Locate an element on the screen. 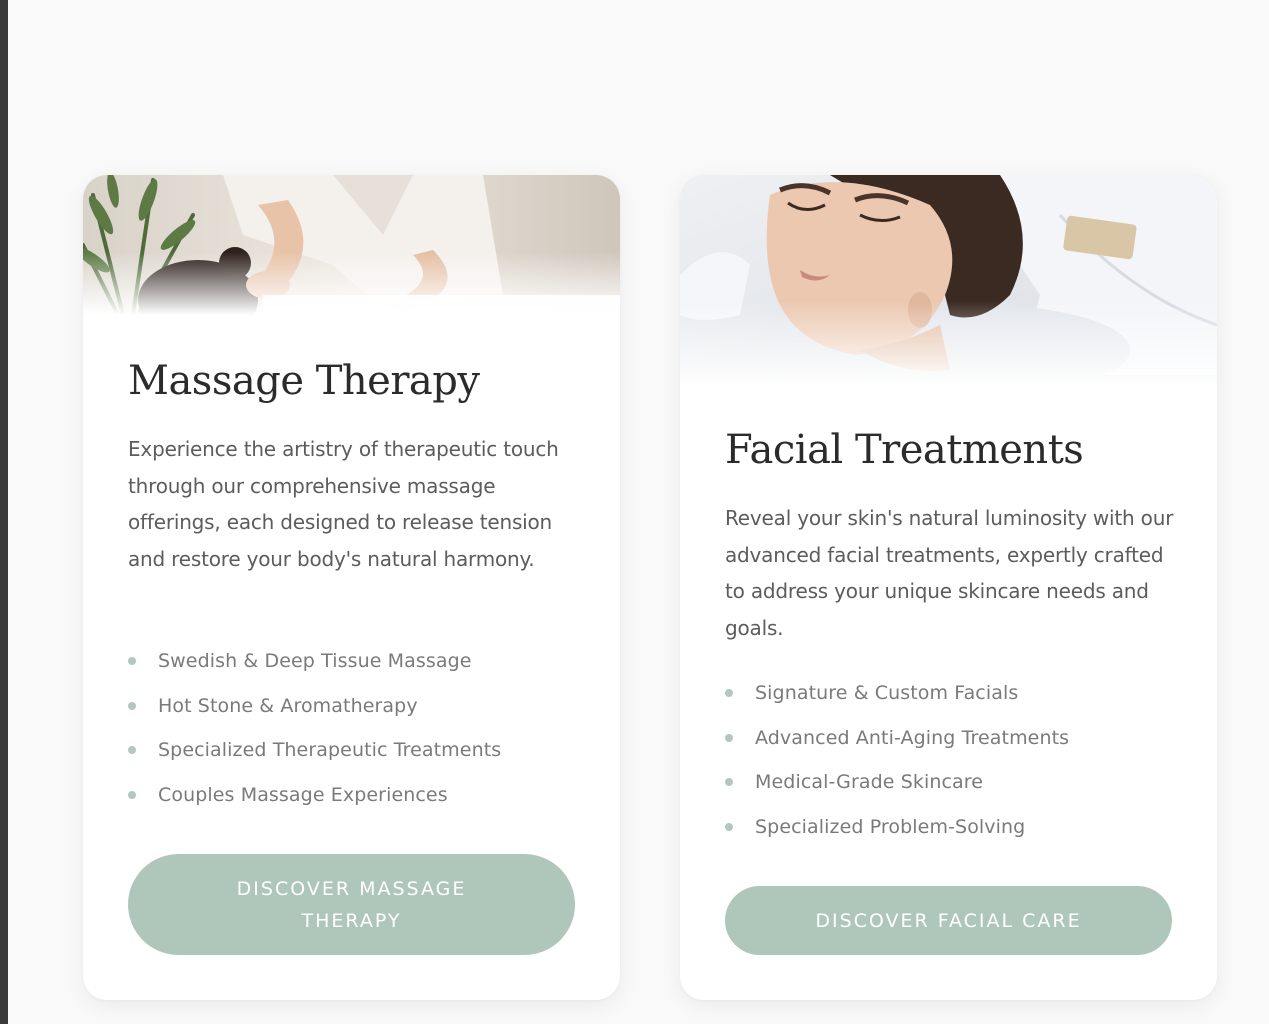 This screenshot has width=1269, height=1024. discover-massage-button: DISCOVER MASSAGE THERAPY is located at coordinates (351, 904).